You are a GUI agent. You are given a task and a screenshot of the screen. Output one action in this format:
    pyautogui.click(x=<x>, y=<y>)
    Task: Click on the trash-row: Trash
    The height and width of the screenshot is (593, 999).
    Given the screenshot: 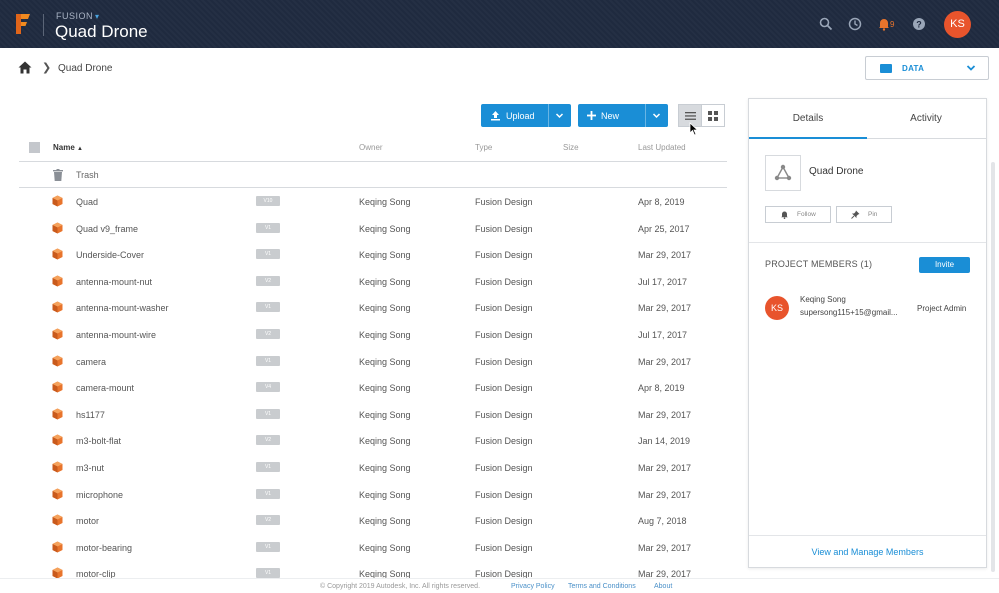 What is the action you would take?
    pyautogui.click(x=373, y=175)
    